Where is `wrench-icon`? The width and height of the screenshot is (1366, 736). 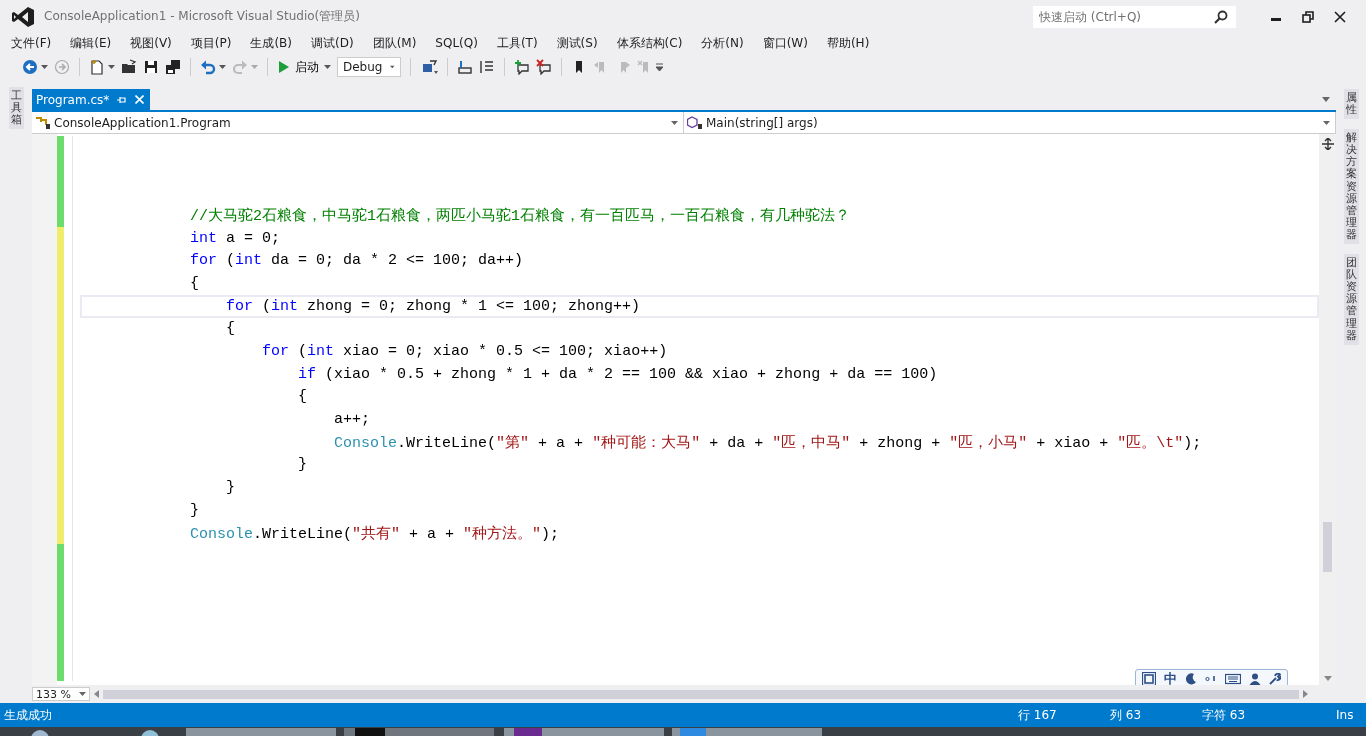
wrench-icon is located at coordinates (1275, 679).